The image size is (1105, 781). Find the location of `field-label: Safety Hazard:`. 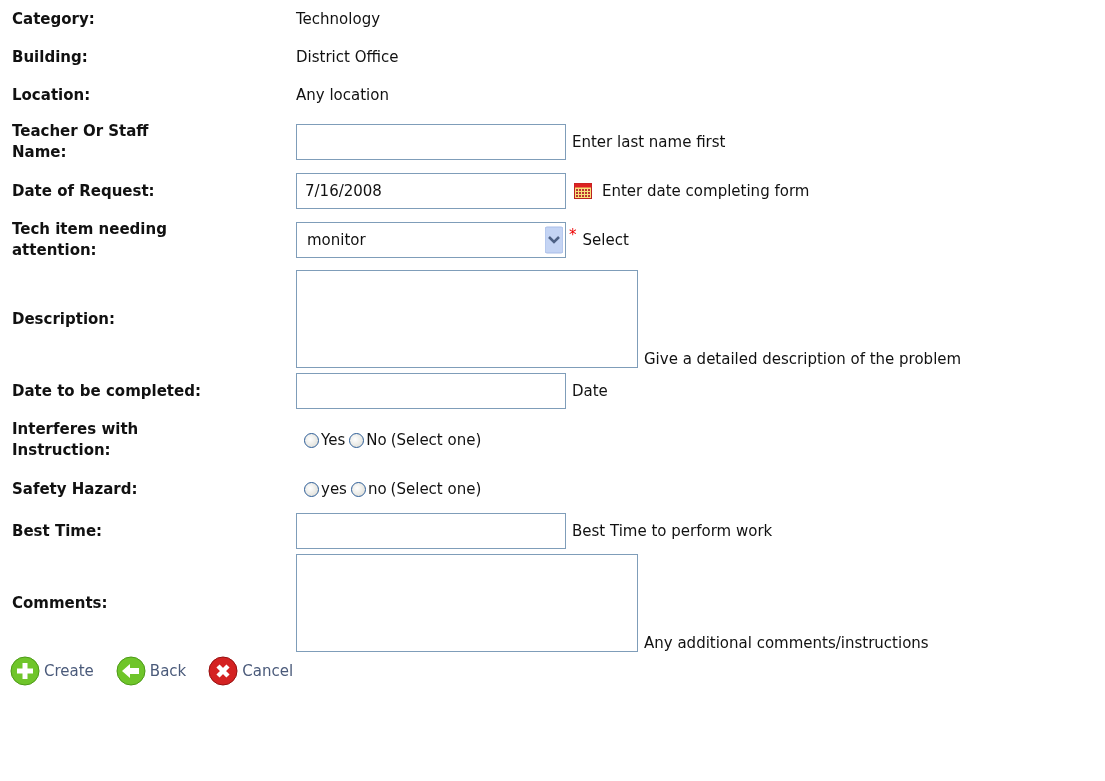

field-label: Safety Hazard: is located at coordinates (75, 489).